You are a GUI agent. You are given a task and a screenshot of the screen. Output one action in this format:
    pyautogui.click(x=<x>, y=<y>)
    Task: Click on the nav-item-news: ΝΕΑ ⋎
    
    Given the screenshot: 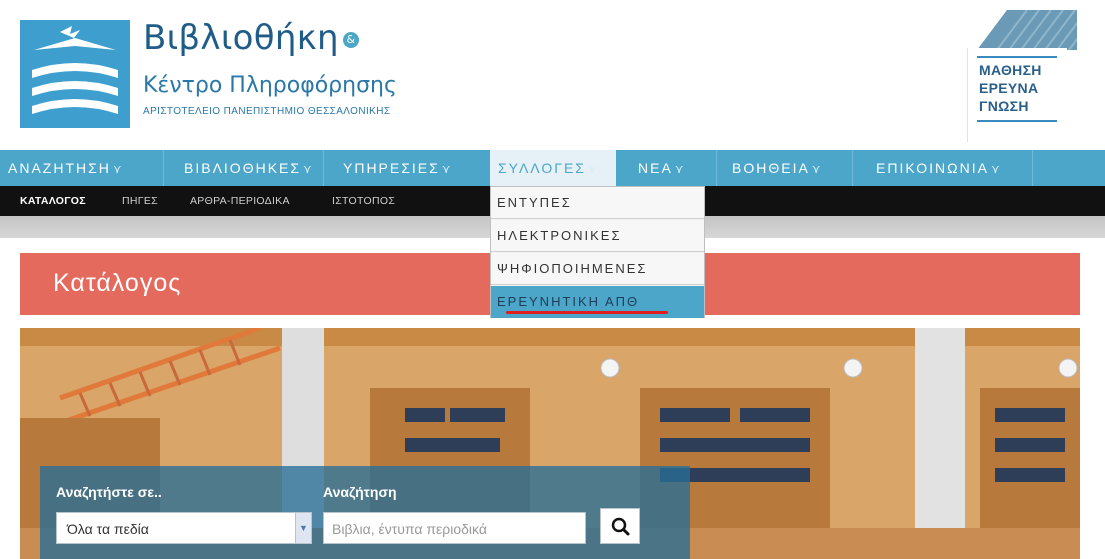 What is the action you would take?
    pyautogui.click(x=662, y=168)
    